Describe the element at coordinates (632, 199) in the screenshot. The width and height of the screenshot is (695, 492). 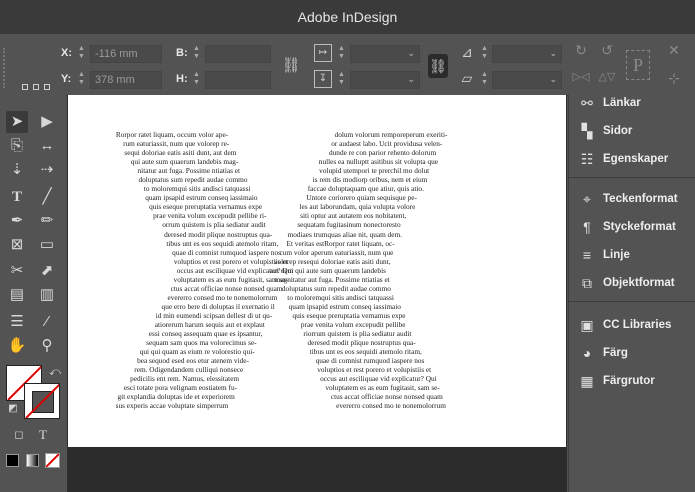
I see `panel-character-styles: ⌖ Teckenformat` at that location.